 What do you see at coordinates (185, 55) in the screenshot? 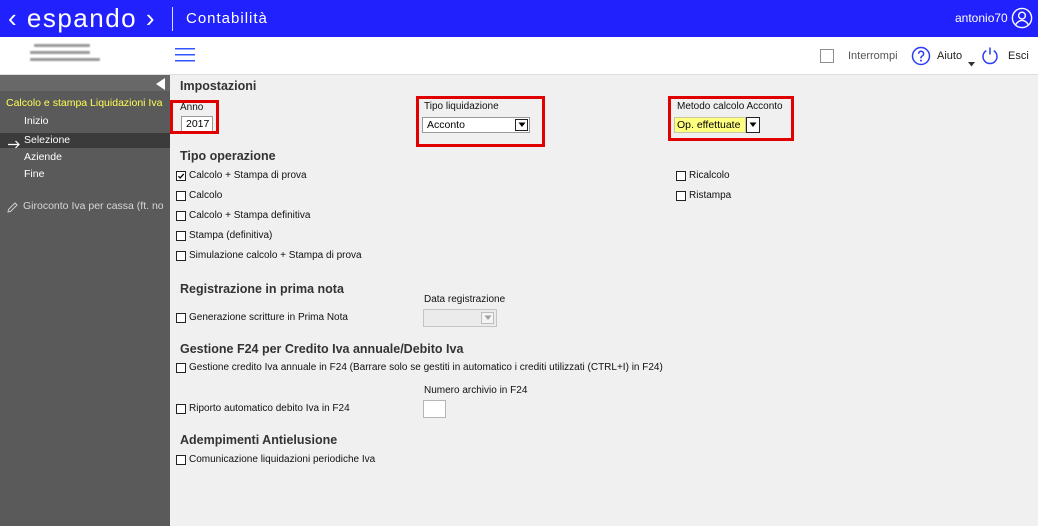
I see `hamburger-menu-icon` at bounding box center [185, 55].